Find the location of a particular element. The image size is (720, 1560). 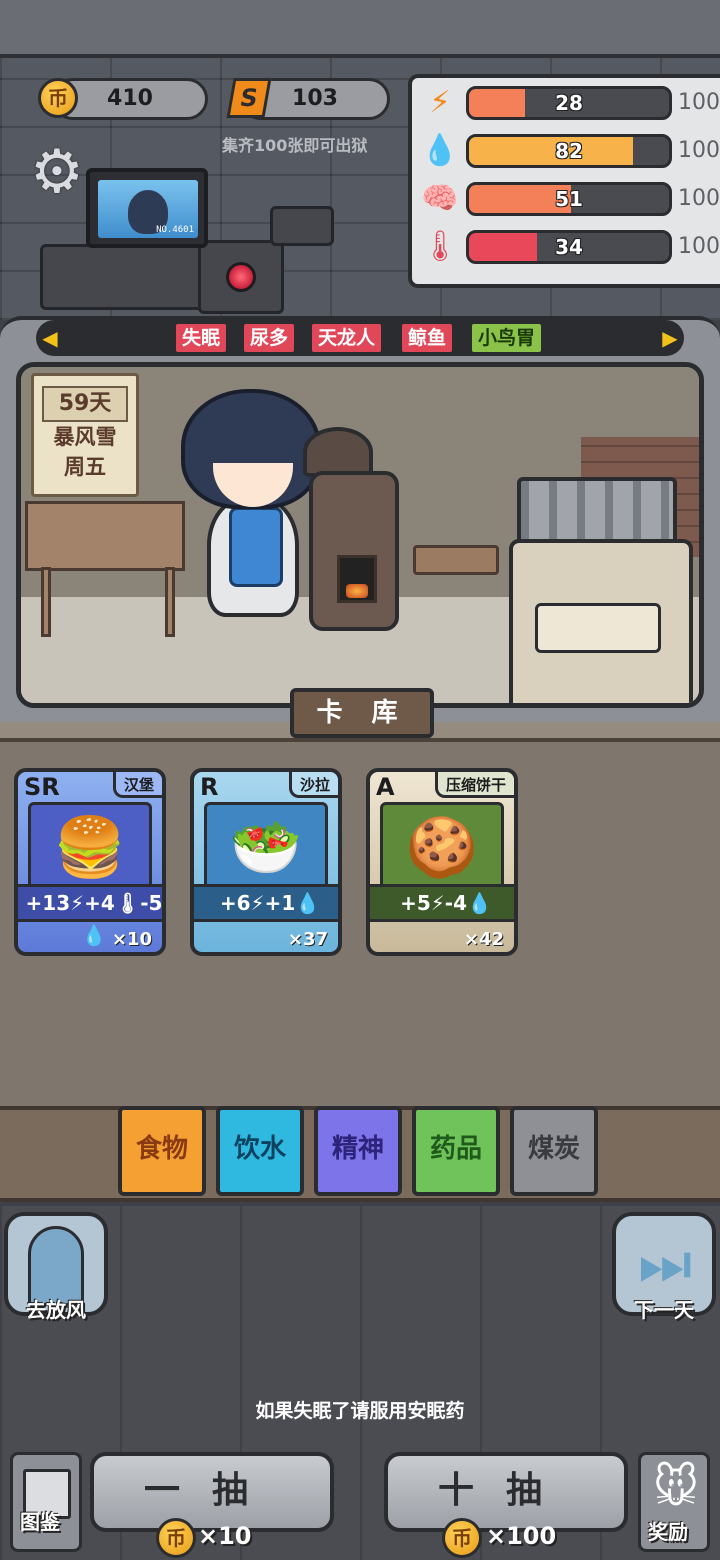

stove-pipe is located at coordinates (338, 452).